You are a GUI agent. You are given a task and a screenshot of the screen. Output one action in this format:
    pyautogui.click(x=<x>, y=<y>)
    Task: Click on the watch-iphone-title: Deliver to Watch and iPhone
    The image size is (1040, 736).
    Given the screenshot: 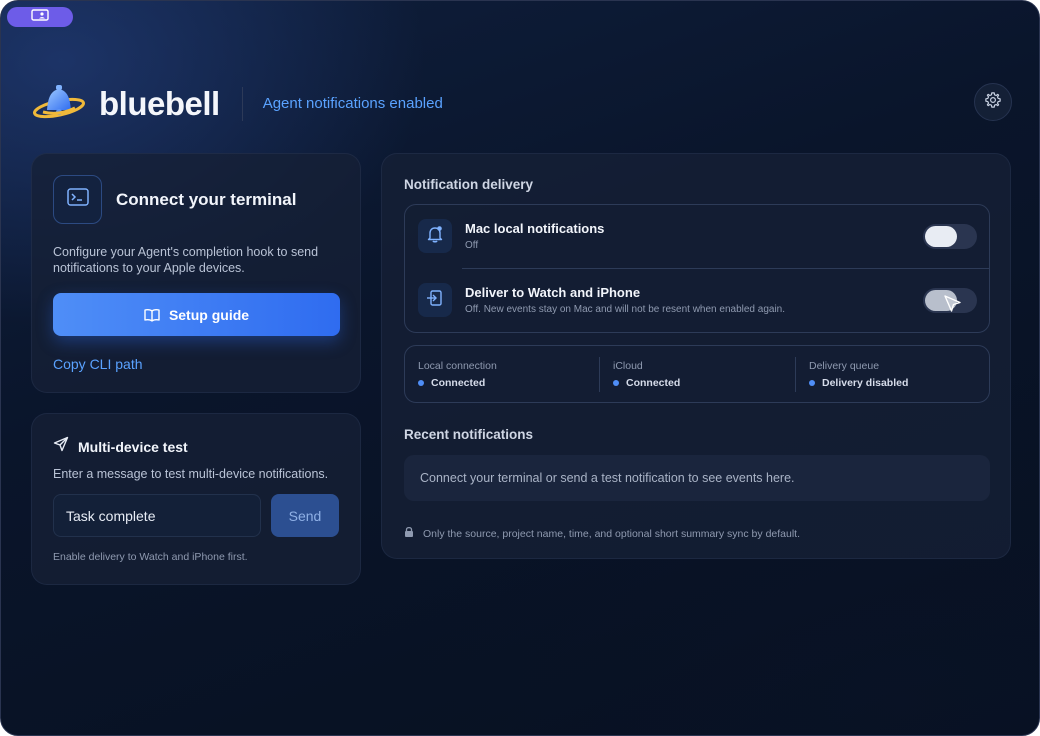 What is the action you would take?
    pyautogui.click(x=553, y=292)
    